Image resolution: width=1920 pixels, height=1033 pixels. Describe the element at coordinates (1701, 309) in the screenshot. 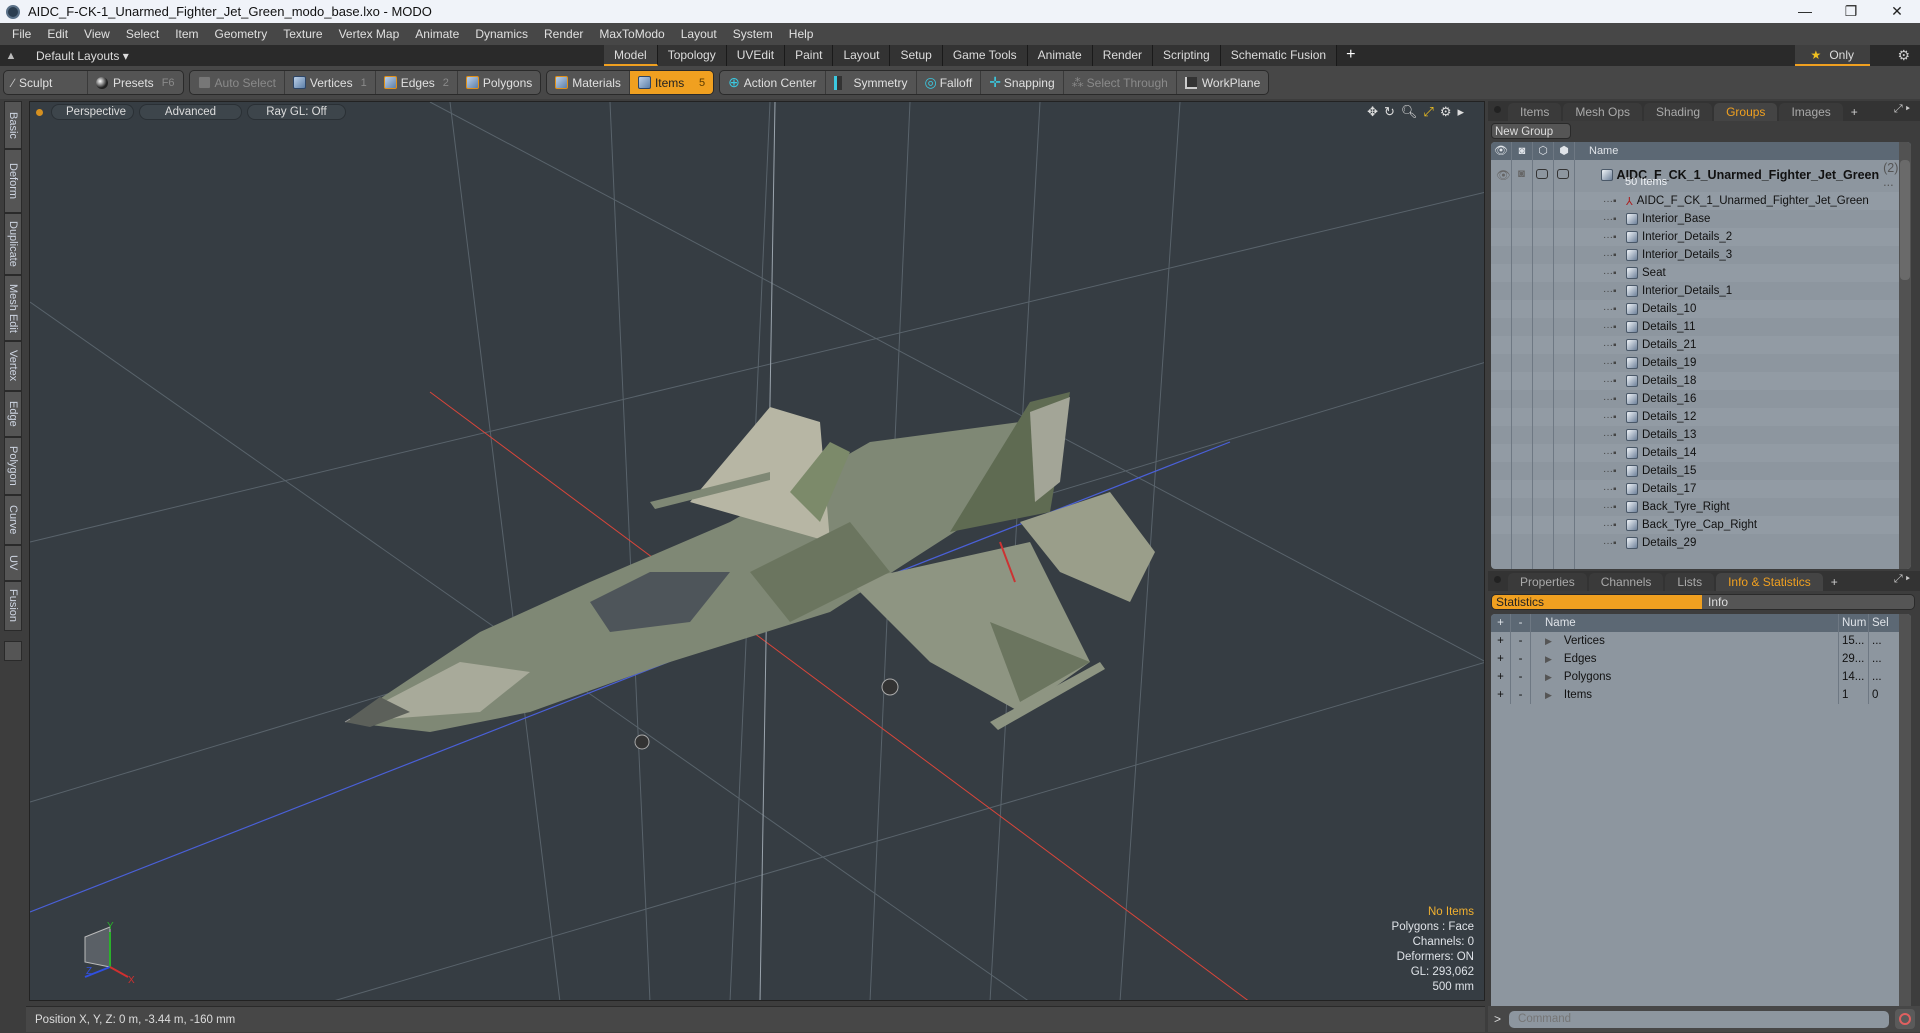

I see `group-item-row: ···▪ Details_10` at that location.